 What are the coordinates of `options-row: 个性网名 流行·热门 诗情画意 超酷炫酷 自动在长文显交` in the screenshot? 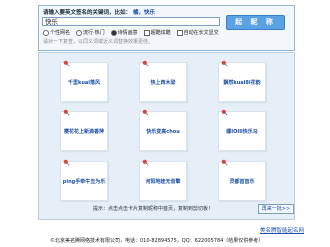 It's located at (131, 32).